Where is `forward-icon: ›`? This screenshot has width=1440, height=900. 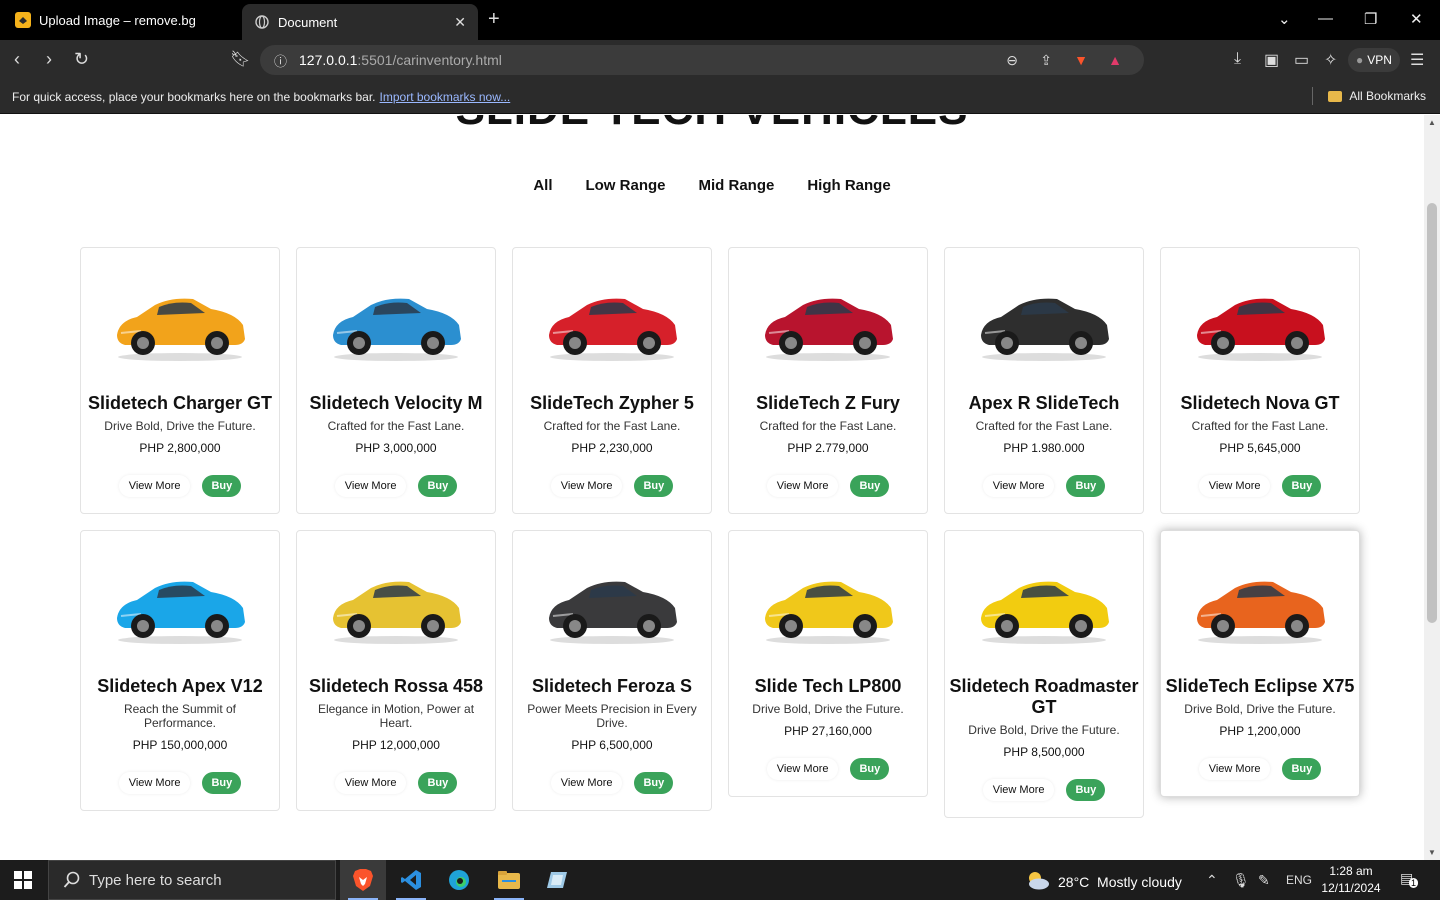
forward-icon: › is located at coordinates (49, 59).